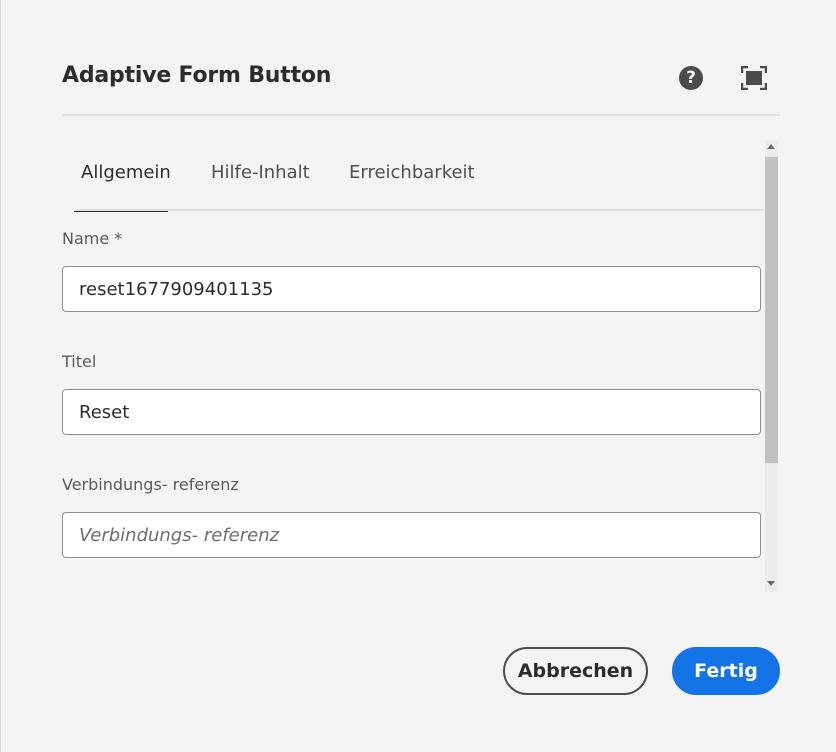  What do you see at coordinates (126, 172) in the screenshot?
I see `tab-label: Allgemein` at bounding box center [126, 172].